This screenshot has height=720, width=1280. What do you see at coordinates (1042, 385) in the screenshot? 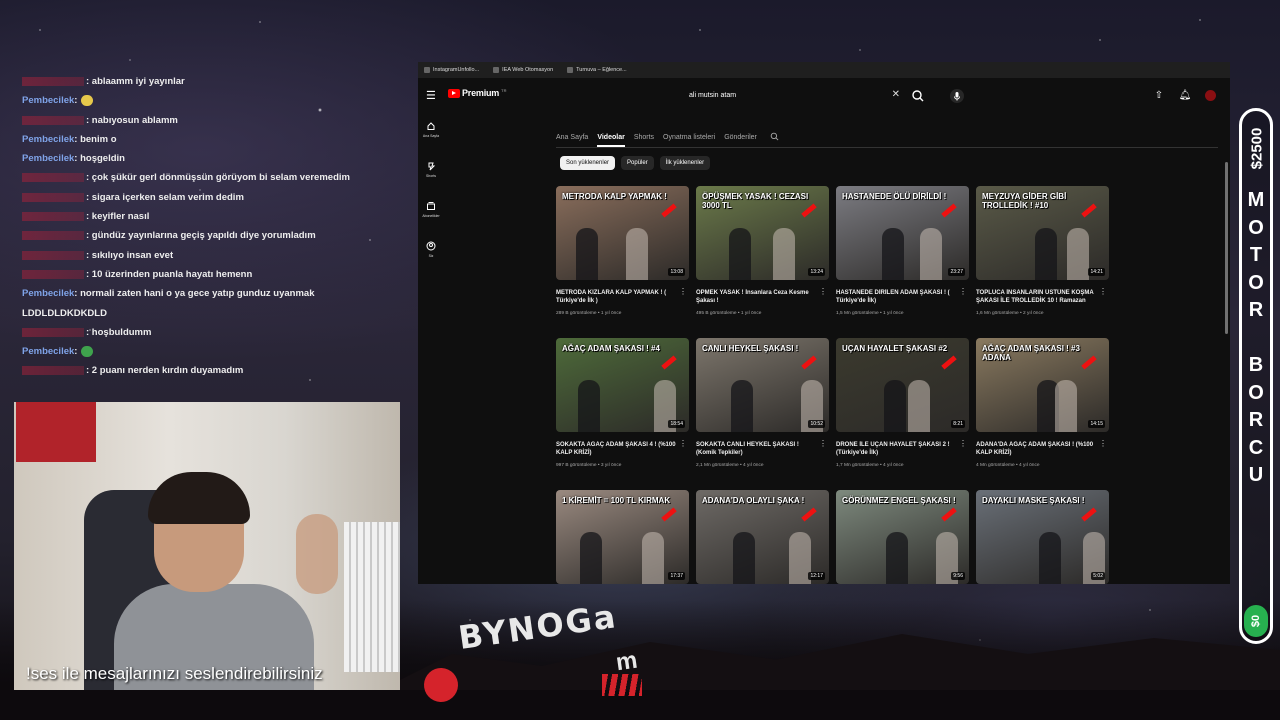
I see `video-thumbnail: AĞAÇ ADAM ŞAKASI ! #3 ADANA 14:15` at bounding box center [1042, 385].